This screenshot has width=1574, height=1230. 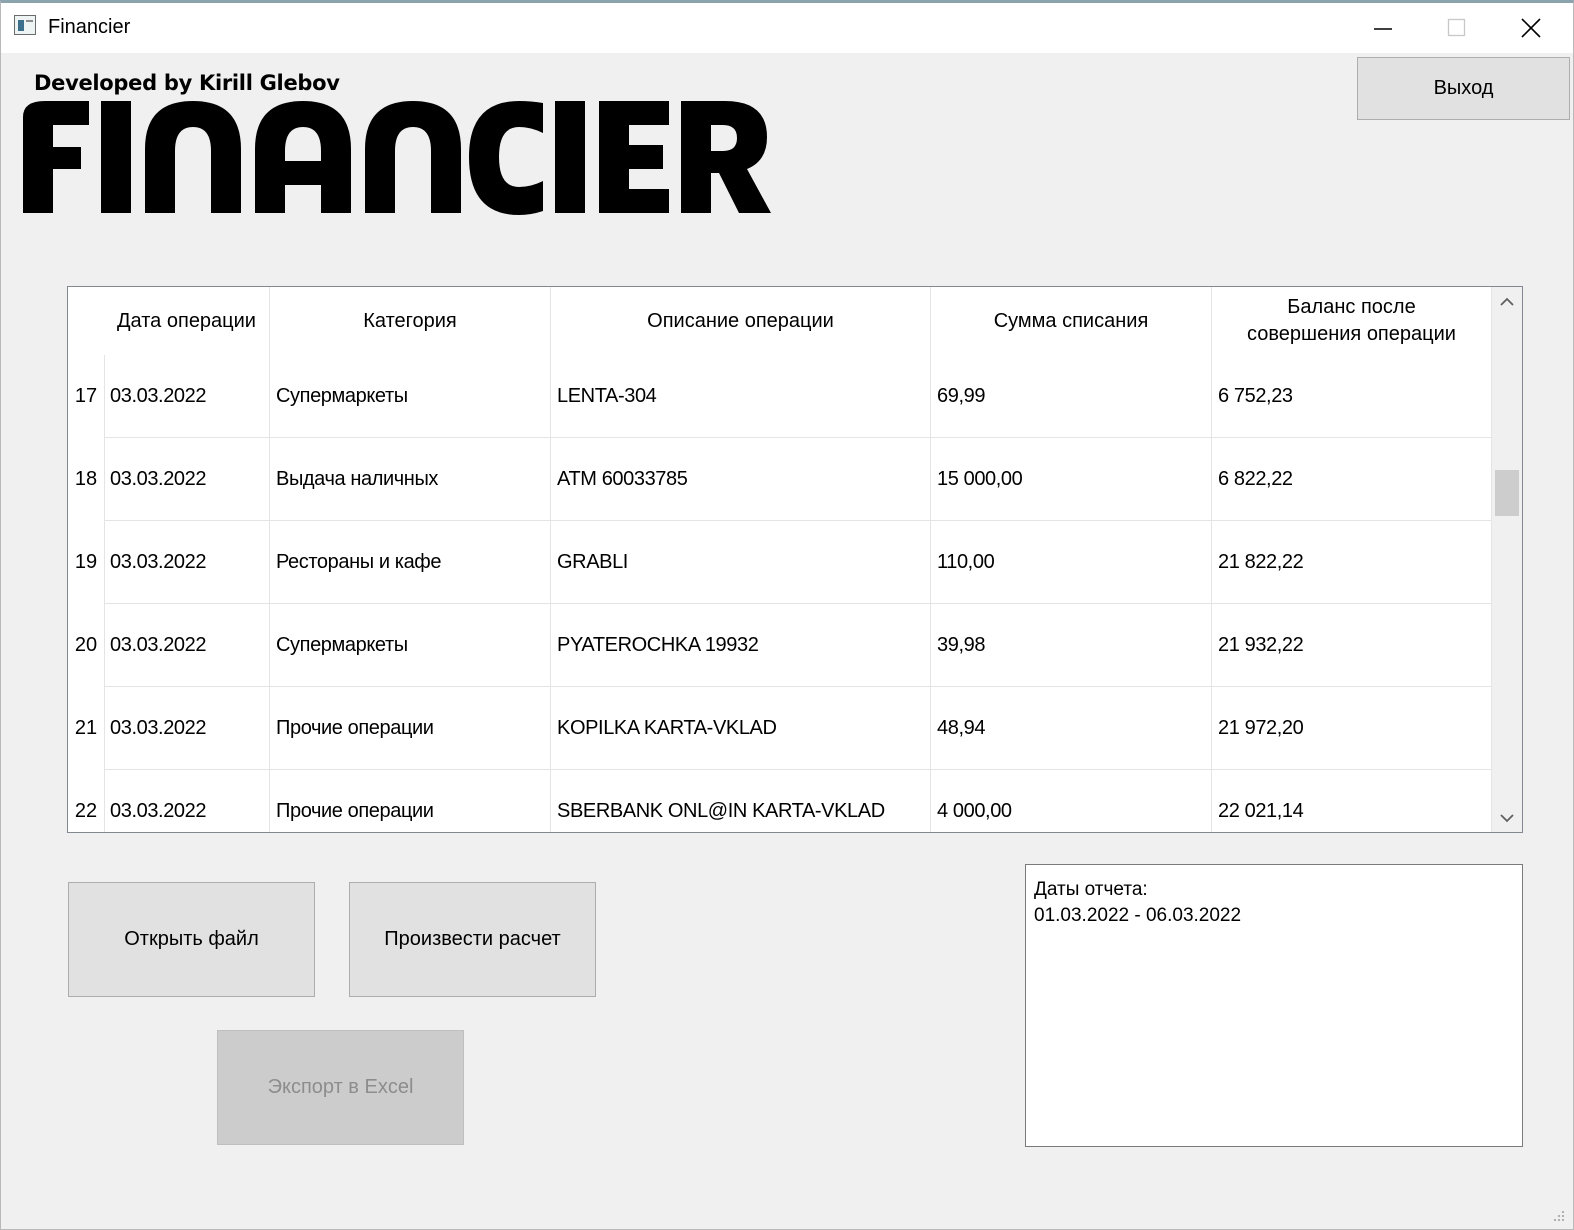 I want to click on column-header-balance: Баланс после совершения операции, so click(x=1352, y=321).